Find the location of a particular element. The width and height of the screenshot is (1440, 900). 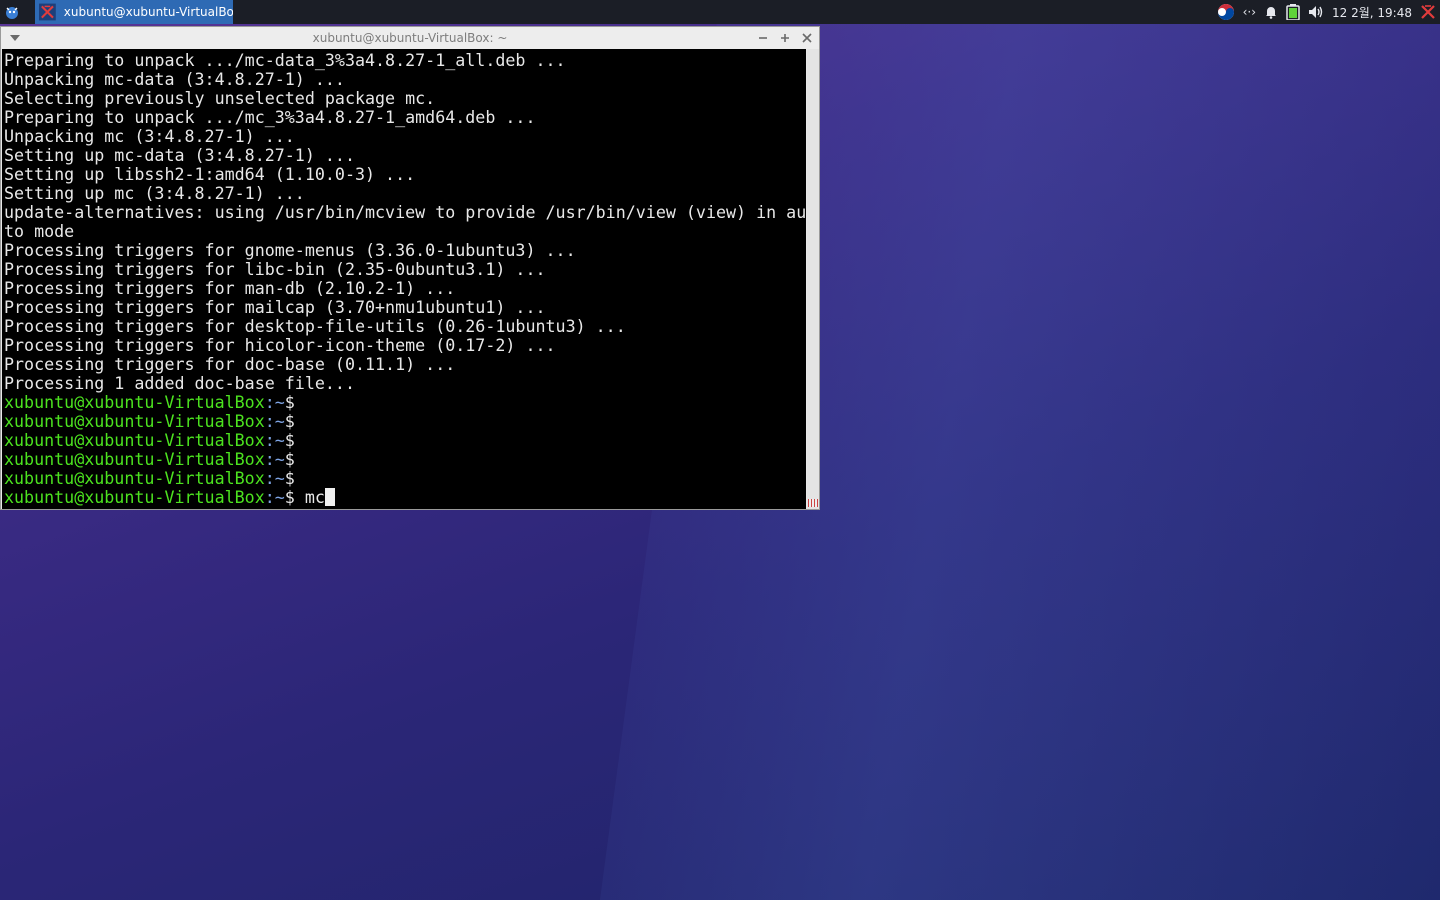

network-indicator: ‹·› is located at coordinates (1249, 12).